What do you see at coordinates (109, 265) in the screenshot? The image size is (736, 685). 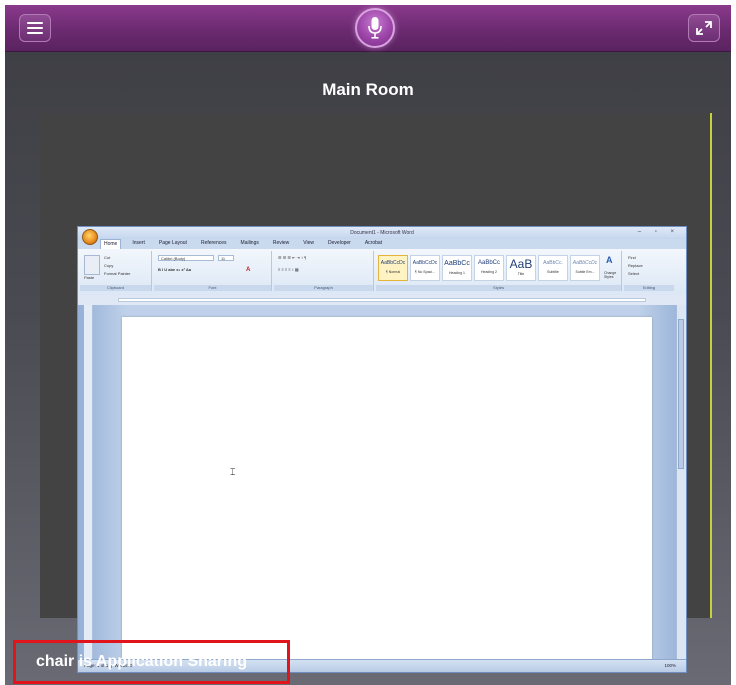 I see `copy-label: Copy` at bounding box center [109, 265].